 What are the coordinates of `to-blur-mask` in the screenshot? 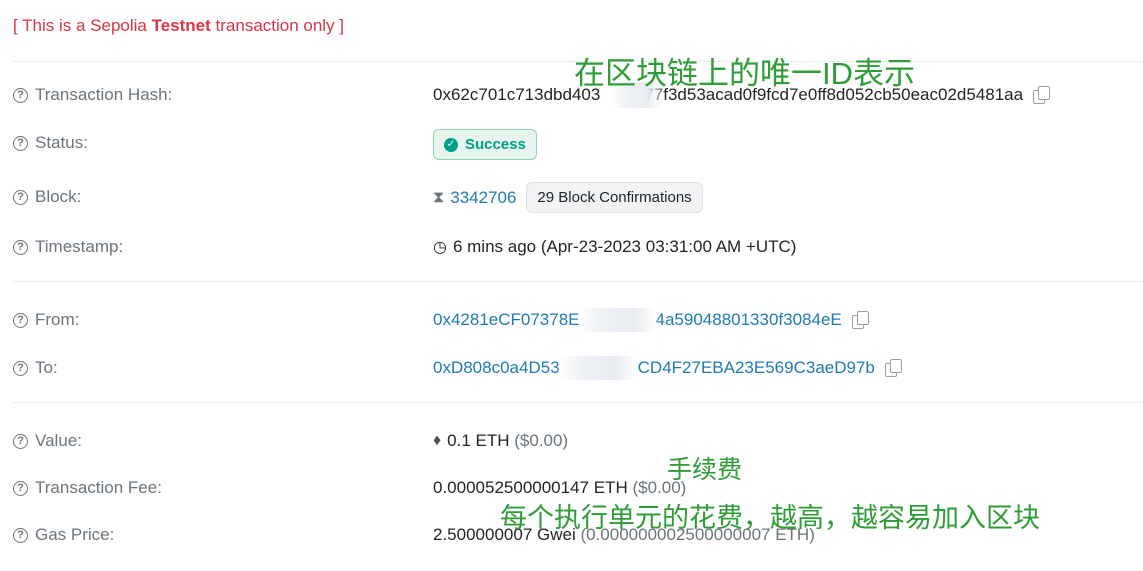 It's located at (598, 368).